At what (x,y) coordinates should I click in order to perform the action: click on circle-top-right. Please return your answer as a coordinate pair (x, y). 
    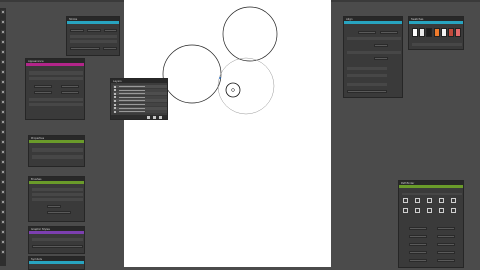
    Looking at the image, I should click on (250, 34).